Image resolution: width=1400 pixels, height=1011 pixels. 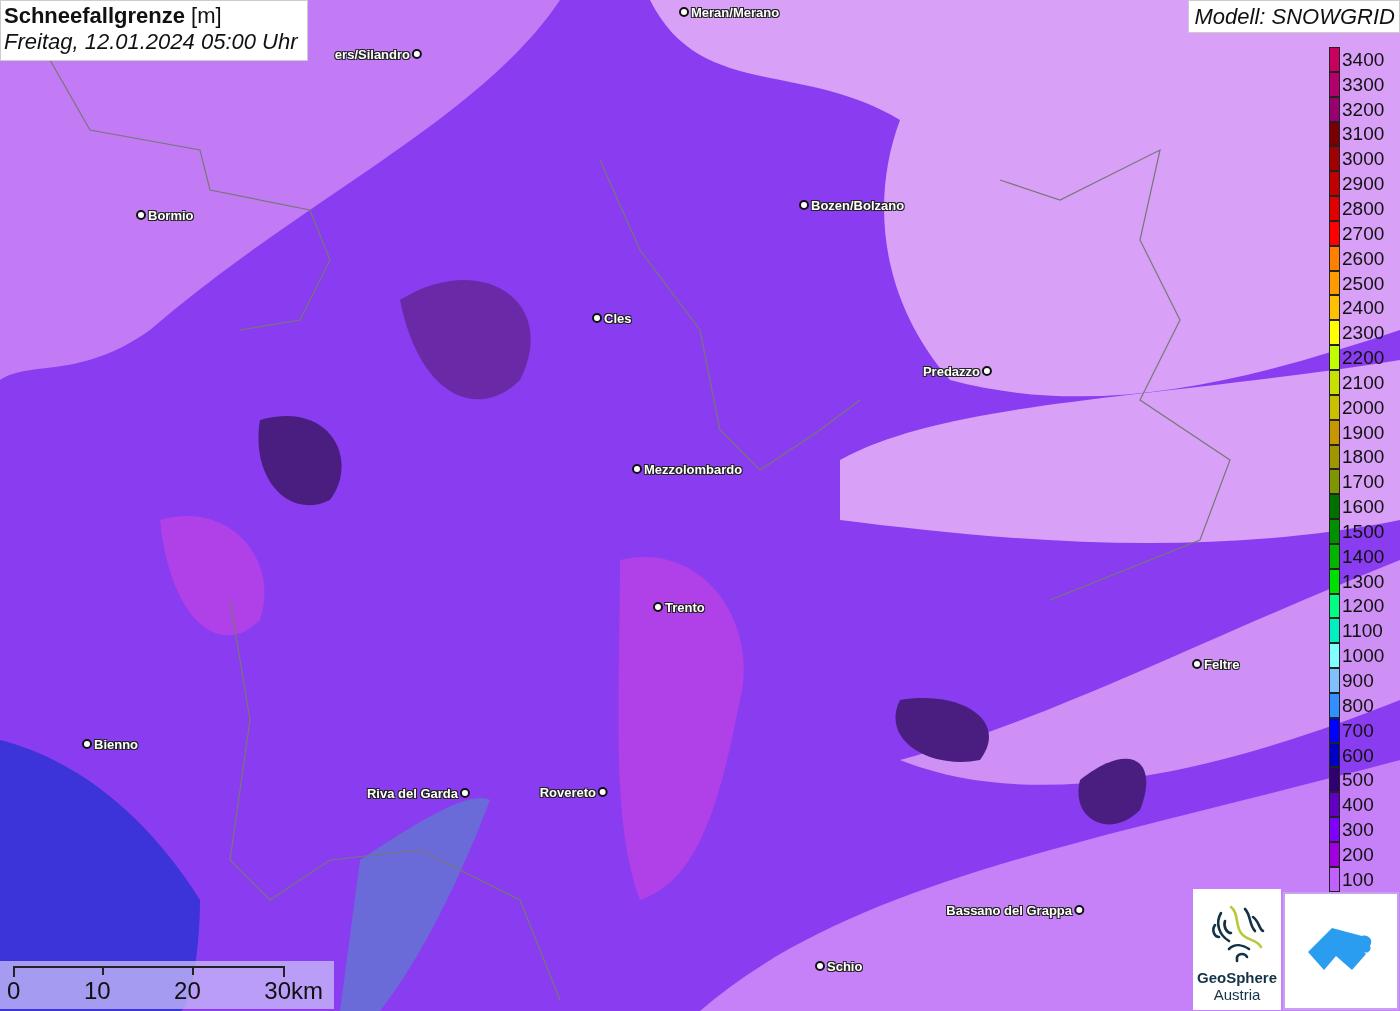 I want to click on city-label: Mezzolombardo, so click(x=693, y=469).